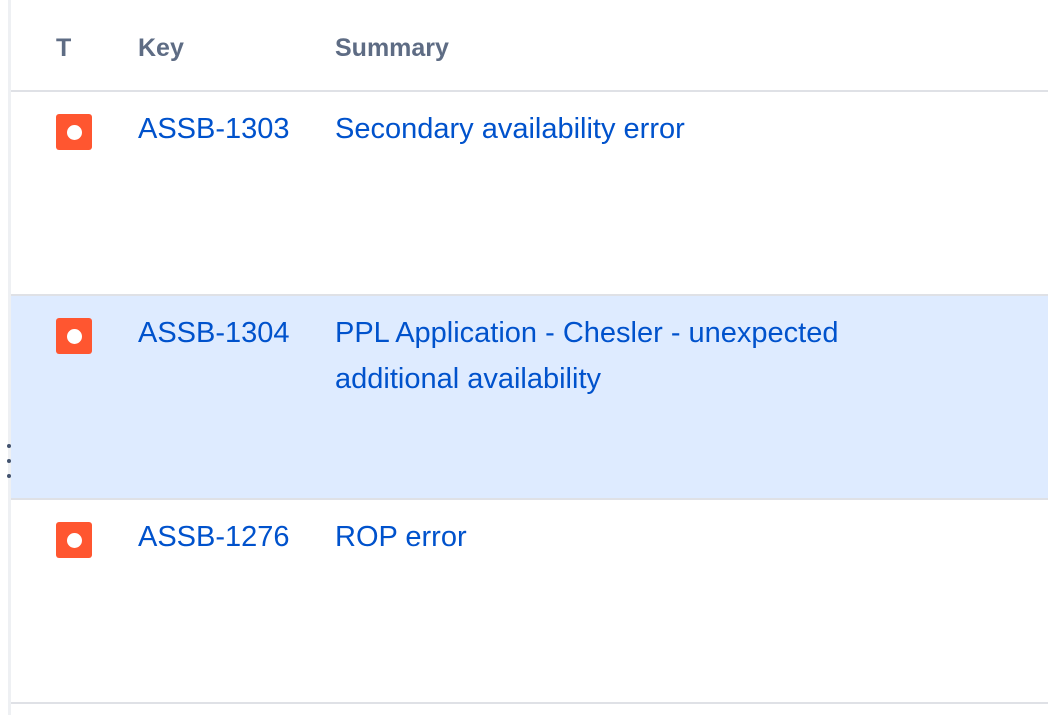 The image size is (1048, 715). I want to click on issue-key-link: ASSB-1304, so click(214, 333).